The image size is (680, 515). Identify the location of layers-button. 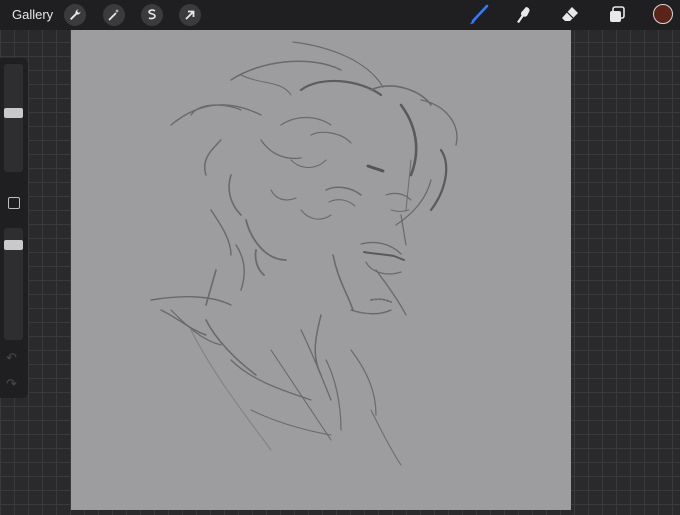
(617, 15).